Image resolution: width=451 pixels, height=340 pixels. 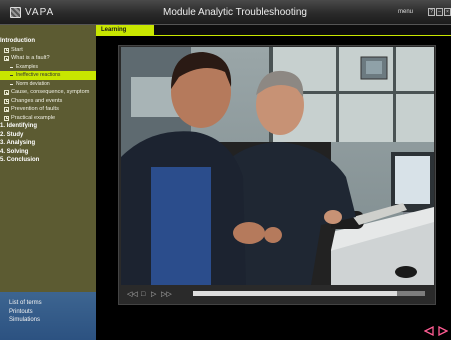 What do you see at coordinates (429, 331) in the screenshot?
I see `previous-page-button` at bounding box center [429, 331].